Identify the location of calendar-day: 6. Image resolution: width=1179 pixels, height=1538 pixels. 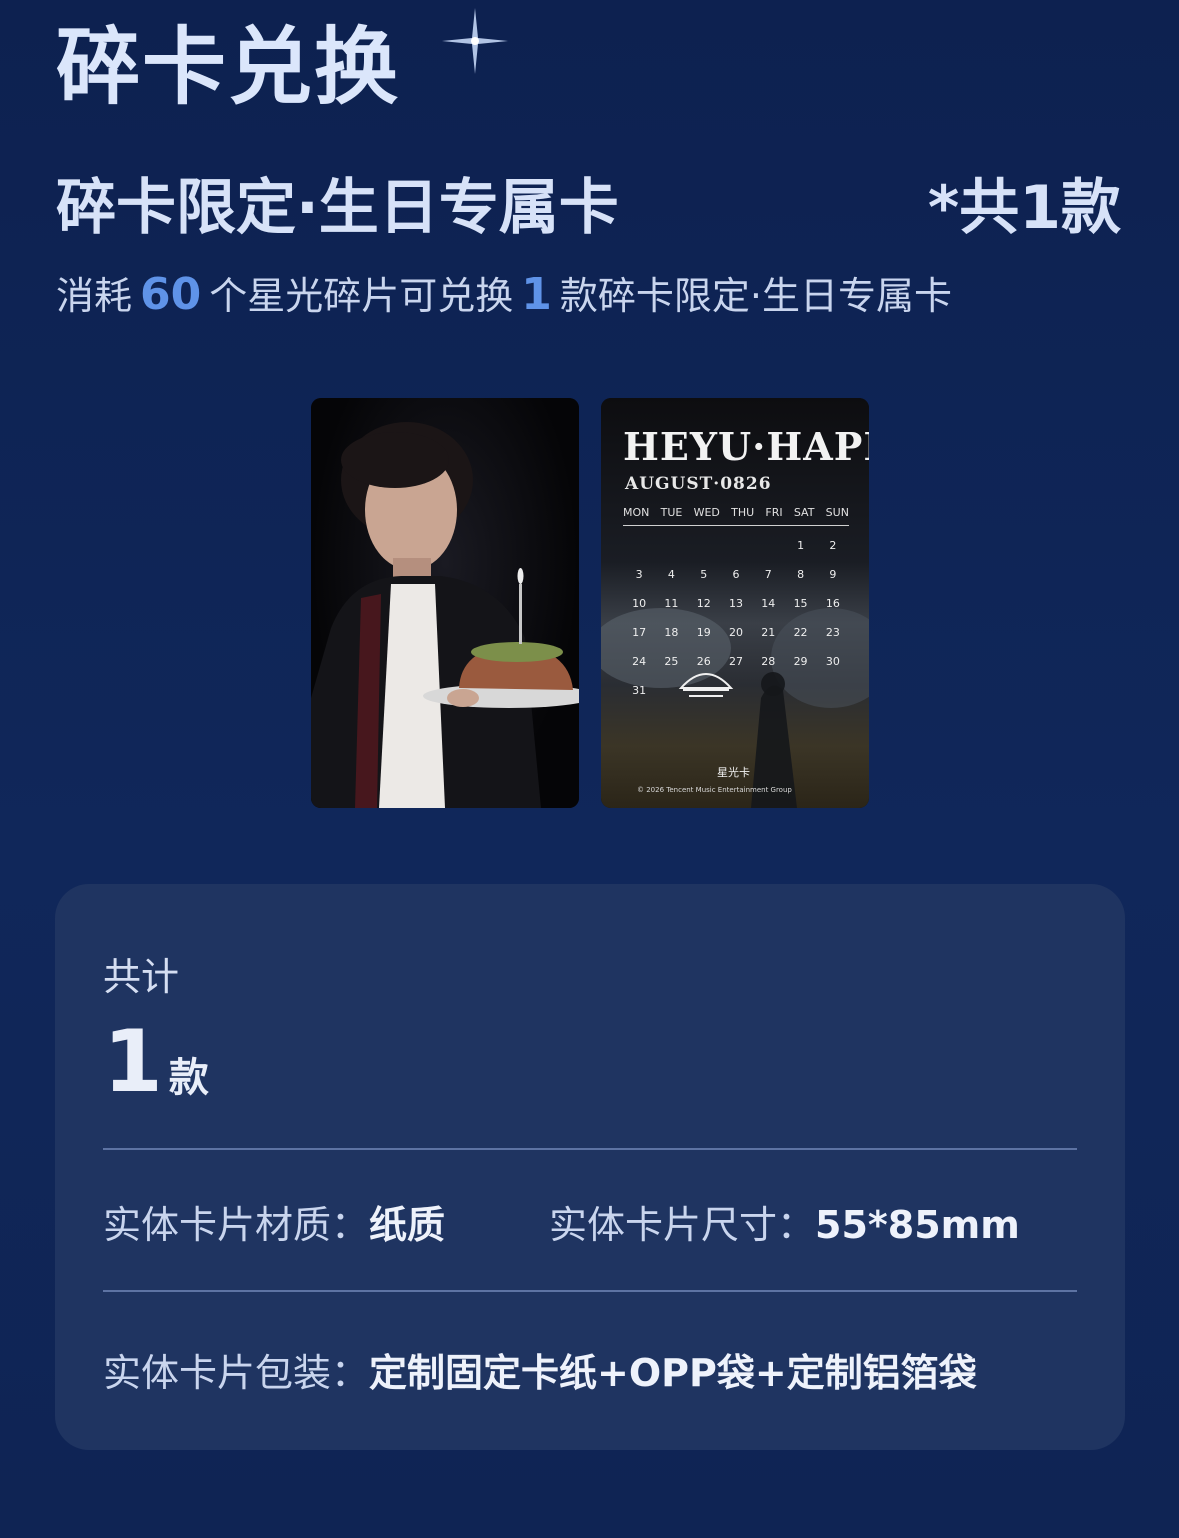
(736, 574).